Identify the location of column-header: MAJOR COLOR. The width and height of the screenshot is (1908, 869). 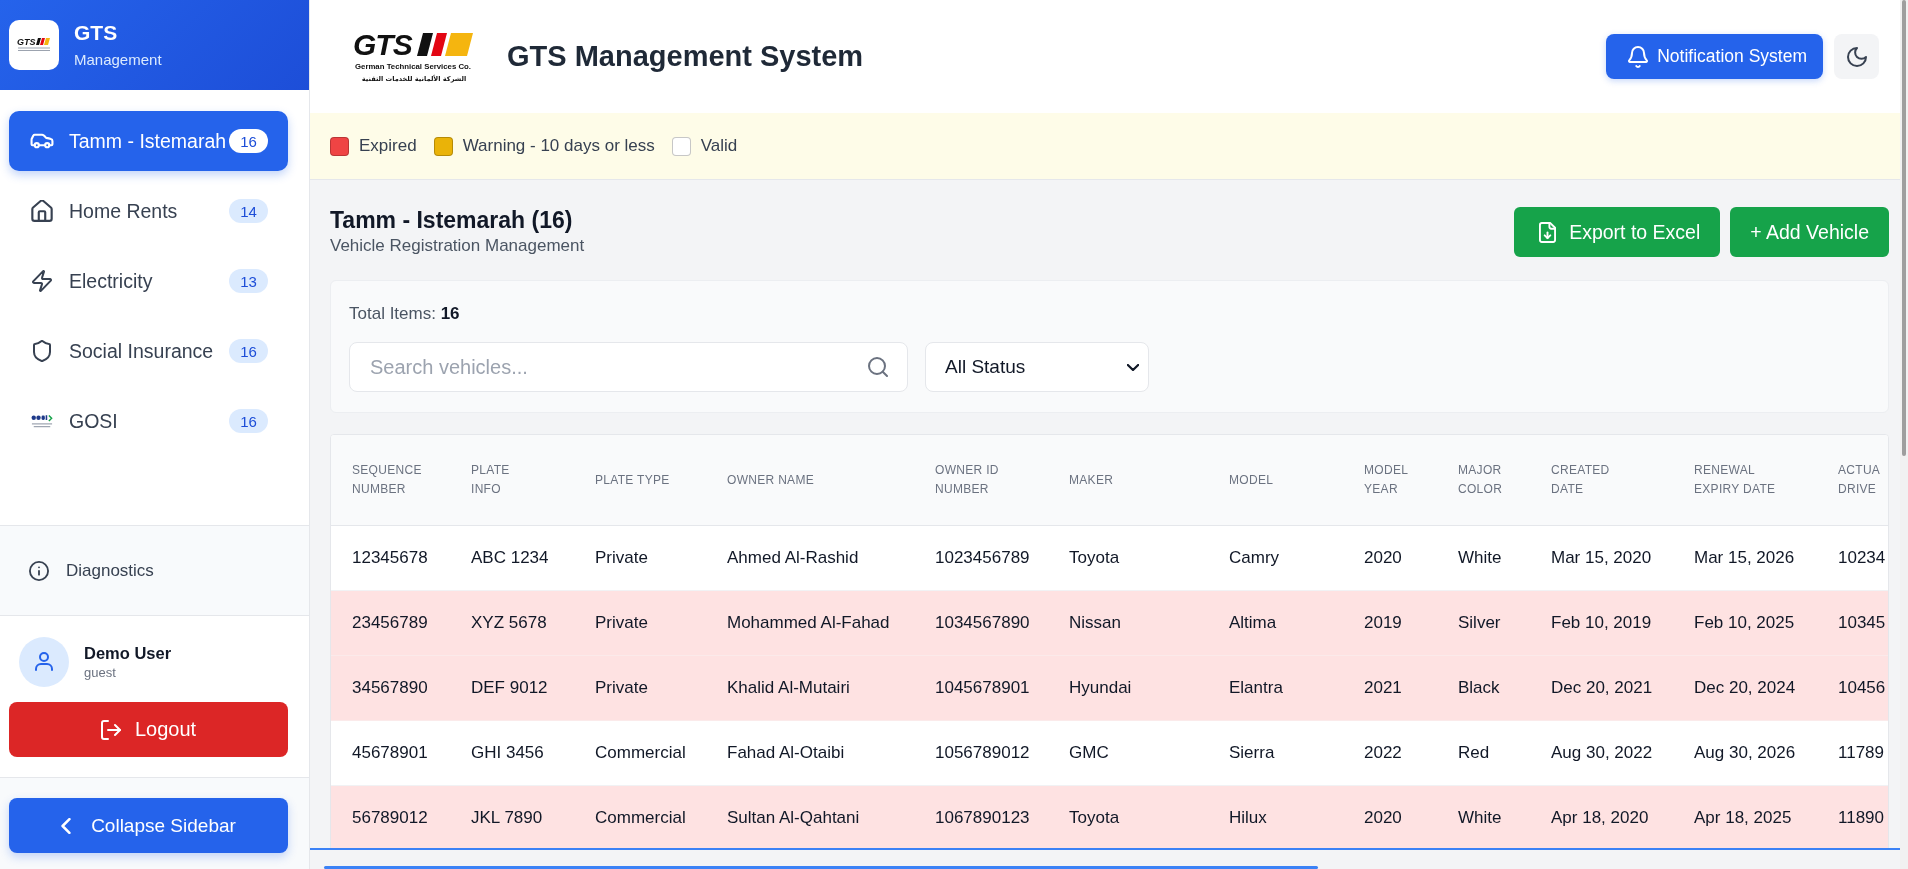
(1483, 480).